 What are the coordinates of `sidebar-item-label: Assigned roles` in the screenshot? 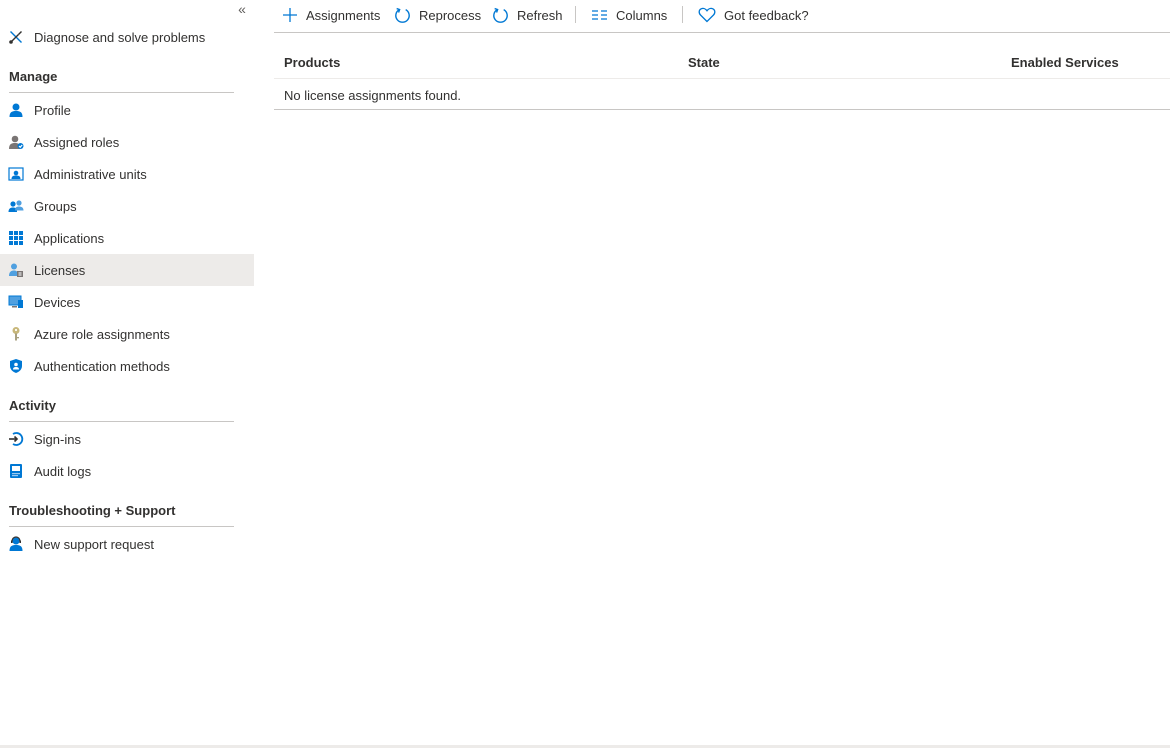 It's located at (77, 142).